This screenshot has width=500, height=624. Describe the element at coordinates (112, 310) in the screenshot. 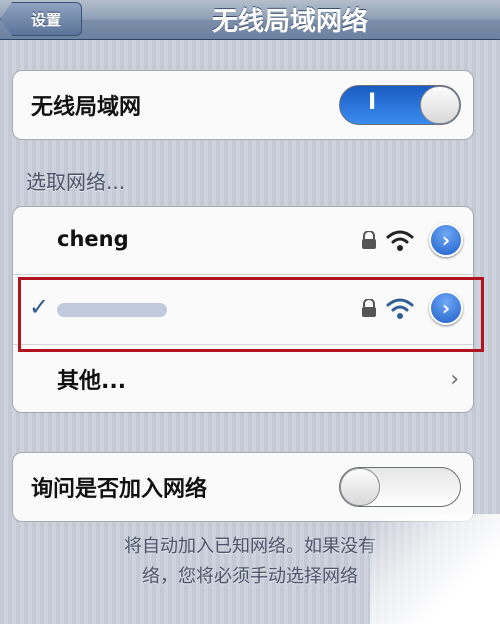

I see `blurred-network-name` at that location.